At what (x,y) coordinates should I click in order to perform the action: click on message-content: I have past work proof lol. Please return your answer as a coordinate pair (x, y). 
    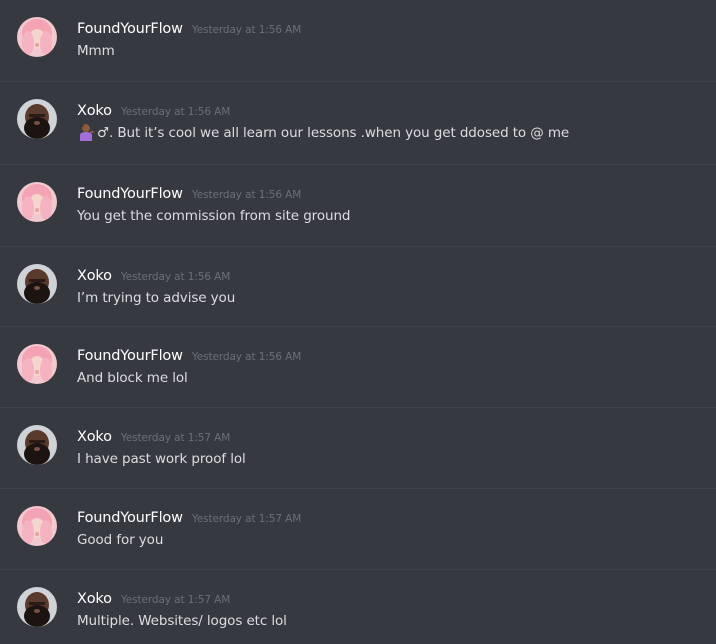
    Looking at the image, I should click on (161, 459).